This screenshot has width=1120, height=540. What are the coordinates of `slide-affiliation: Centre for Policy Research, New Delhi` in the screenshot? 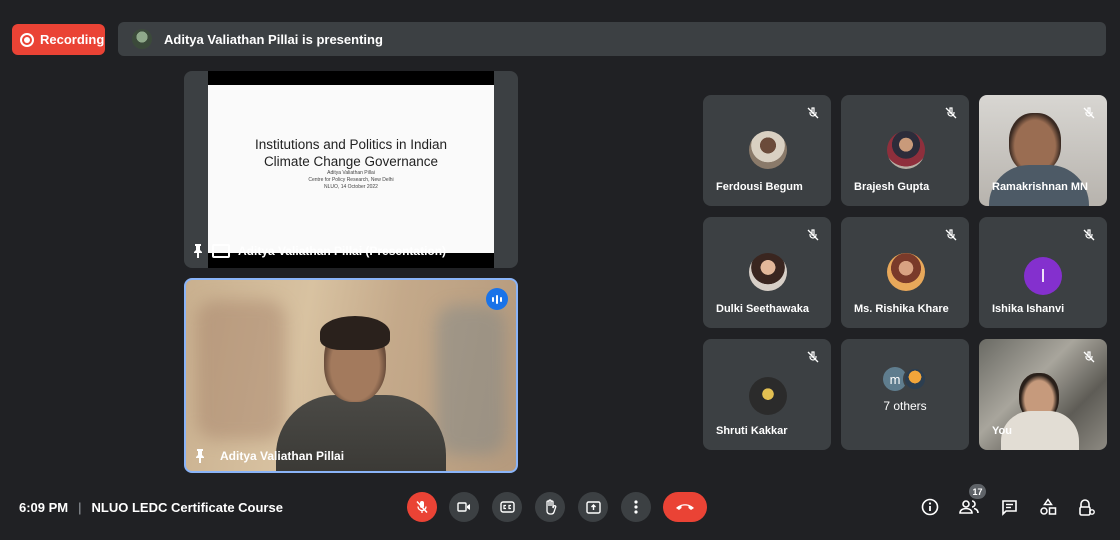 It's located at (351, 180).